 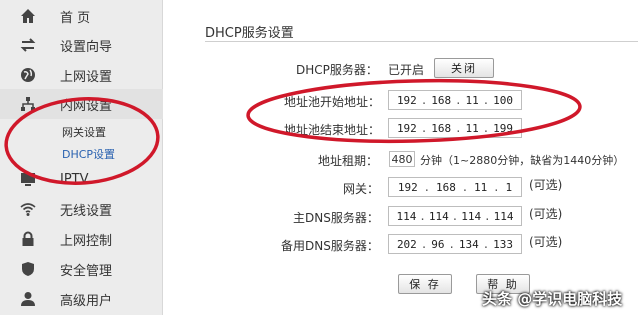 I want to click on dhcp-toggle-button: 关闭, so click(x=464, y=68).